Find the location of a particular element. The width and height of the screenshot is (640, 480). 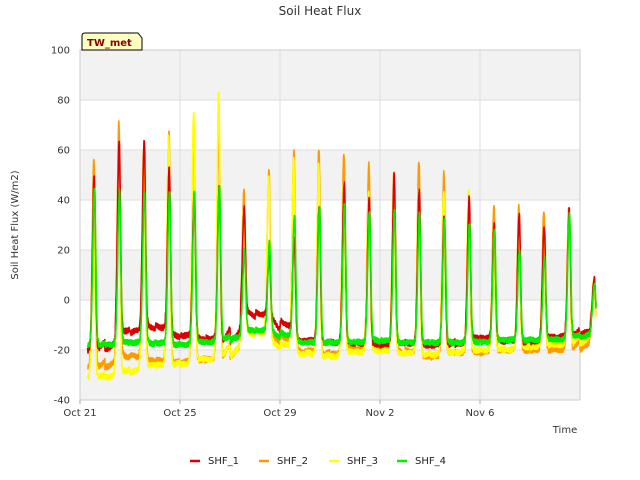

y-axis-label: Soil Heat Flux (W/m2) is located at coordinates (15, 224).